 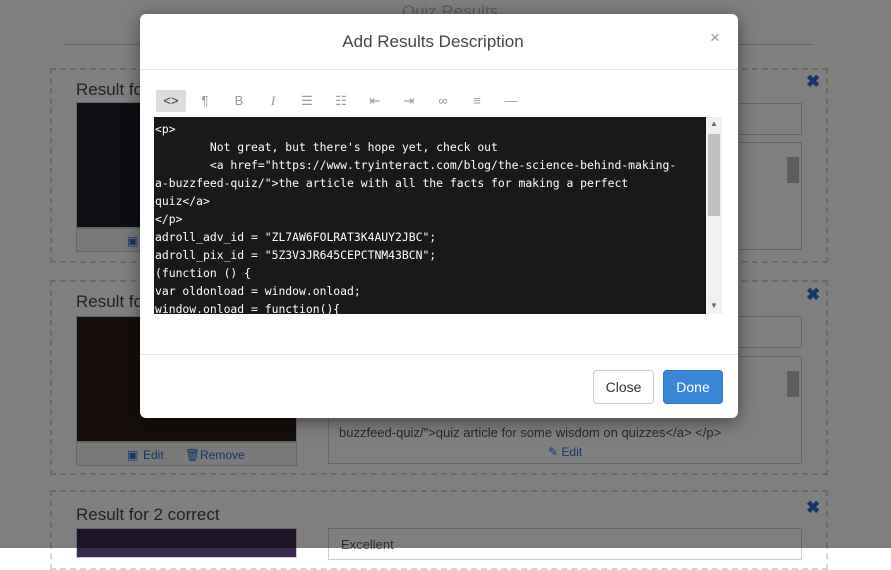 I want to click on editor-toolbar: <> ¶ B I ☰ ☷ ⇤ ⇥ ∞ ≡ —, so click(x=438, y=101).